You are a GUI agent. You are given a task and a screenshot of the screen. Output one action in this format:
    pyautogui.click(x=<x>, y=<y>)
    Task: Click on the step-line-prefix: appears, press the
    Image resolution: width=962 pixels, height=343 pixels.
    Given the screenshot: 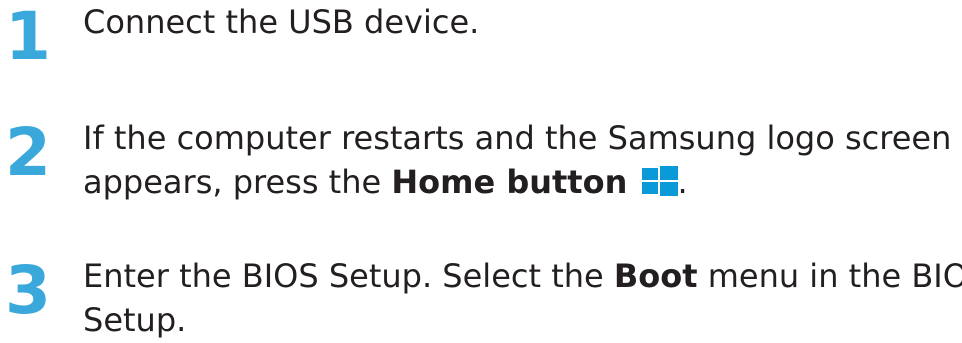 What is the action you would take?
    pyautogui.click(x=237, y=182)
    